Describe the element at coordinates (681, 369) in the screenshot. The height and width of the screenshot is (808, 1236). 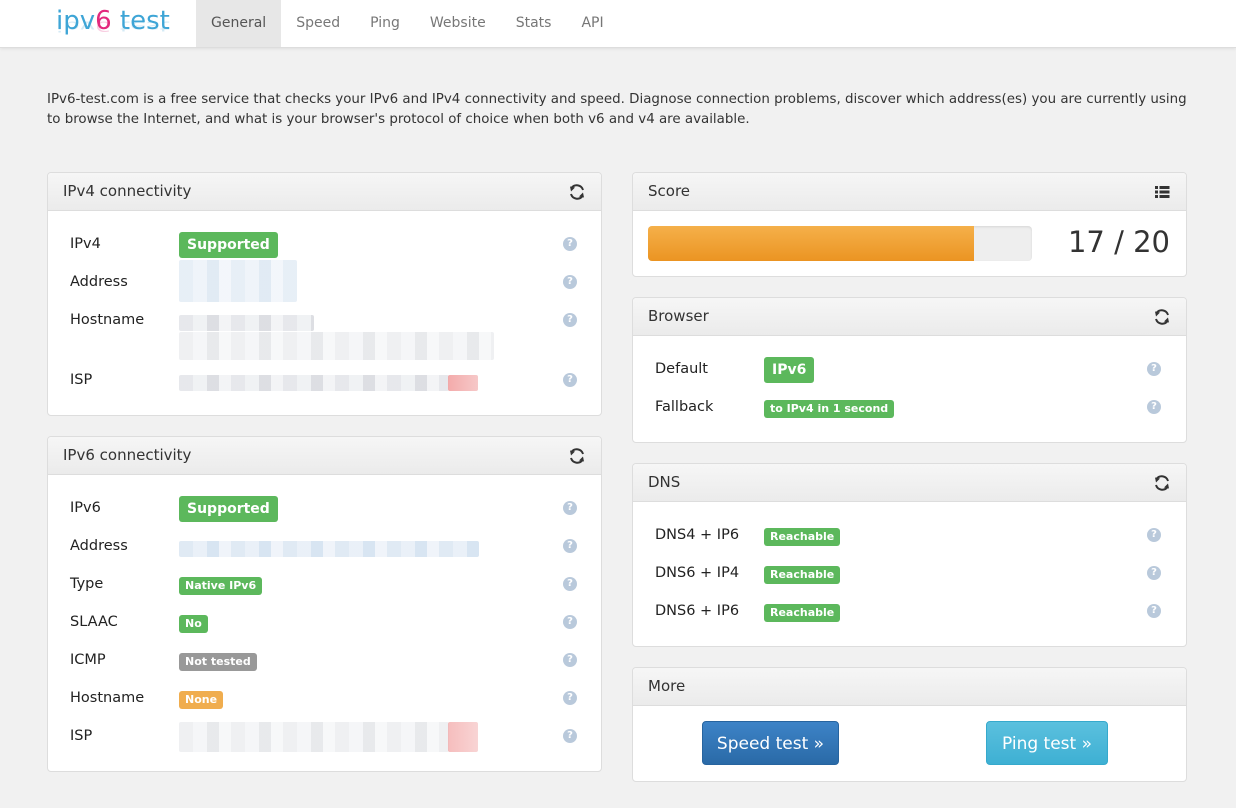
I see `browser-default-label: Default` at that location.